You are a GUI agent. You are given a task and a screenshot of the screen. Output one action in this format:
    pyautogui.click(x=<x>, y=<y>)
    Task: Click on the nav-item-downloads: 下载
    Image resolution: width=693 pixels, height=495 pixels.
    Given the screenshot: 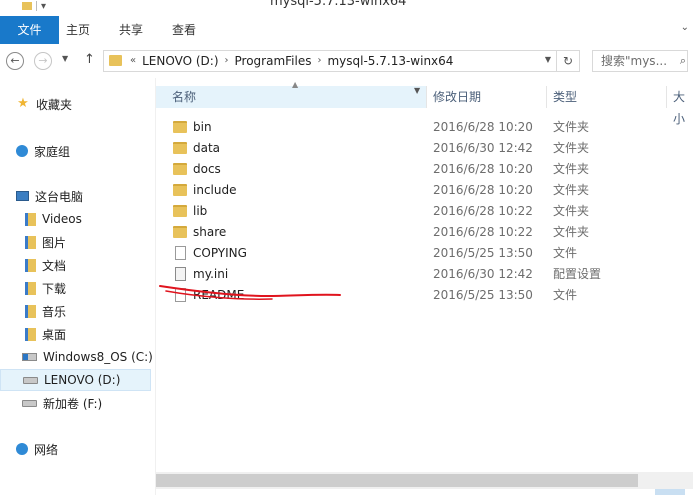 What is the action you would take?
    pyautogui.click(x=45, y=288)
    